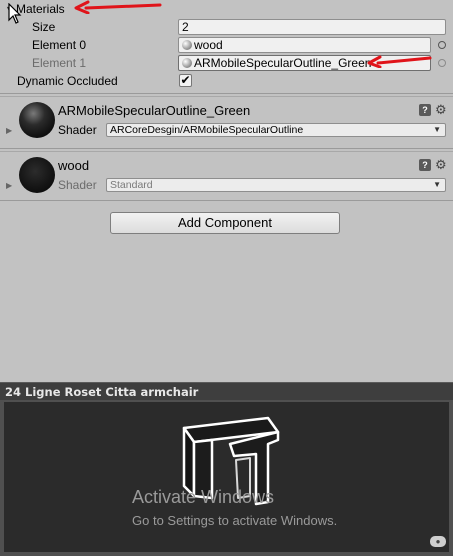 This screenshot has width=453, height=556. I want to click on element1-label: Element 1, so click(59, 63).